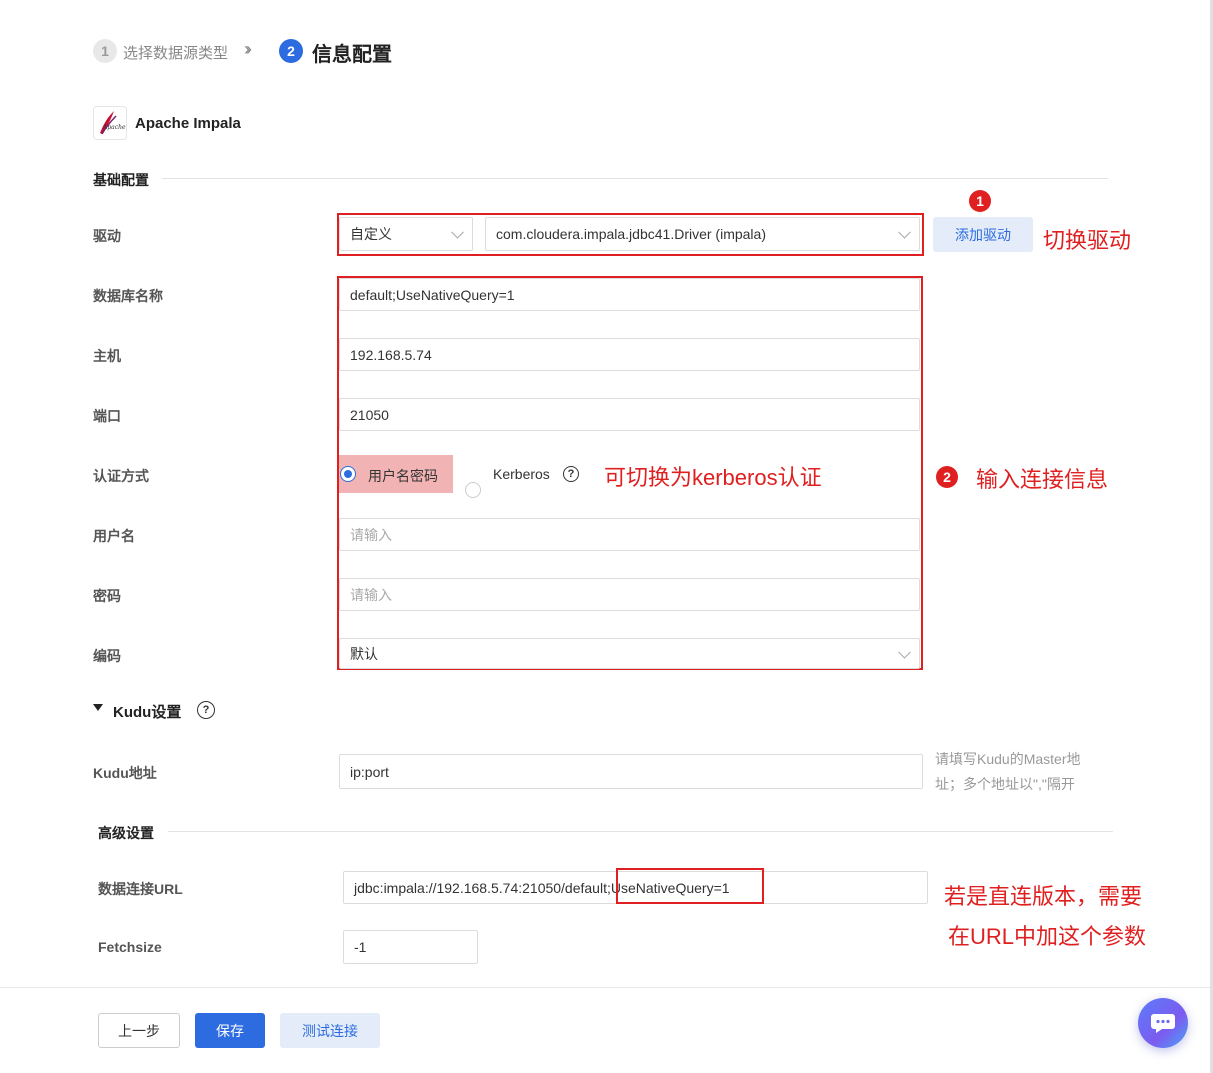 The width and height of the screenshot is (1213, 1073). What do you see at coordinates (188, 123) in the screenshot?
I see `datasource-name: Apache Impala` at bounding box center [188, 123].